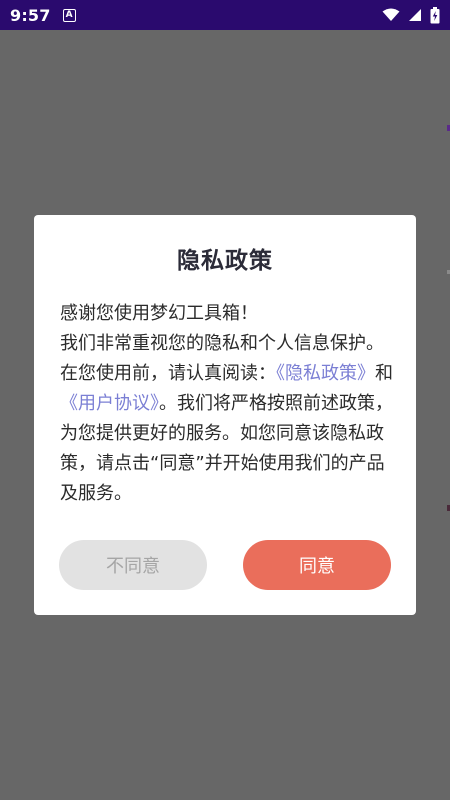  I want to click on status-time: 9:57, so click(30, 15).